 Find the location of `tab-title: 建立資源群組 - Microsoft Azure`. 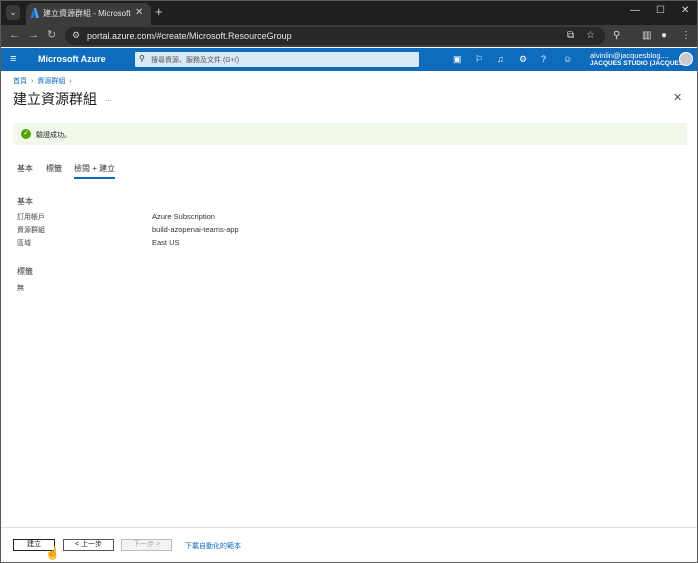

tab-title: 建立資源群組 - Microsoft Azure is located at coordinates (87, 13).